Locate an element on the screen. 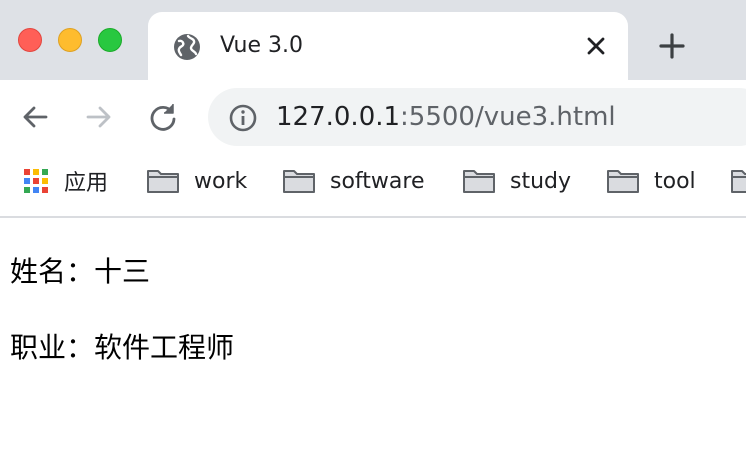 This screenshot has height=456, width=746. reload-icon is located at coordinates (163, 117).